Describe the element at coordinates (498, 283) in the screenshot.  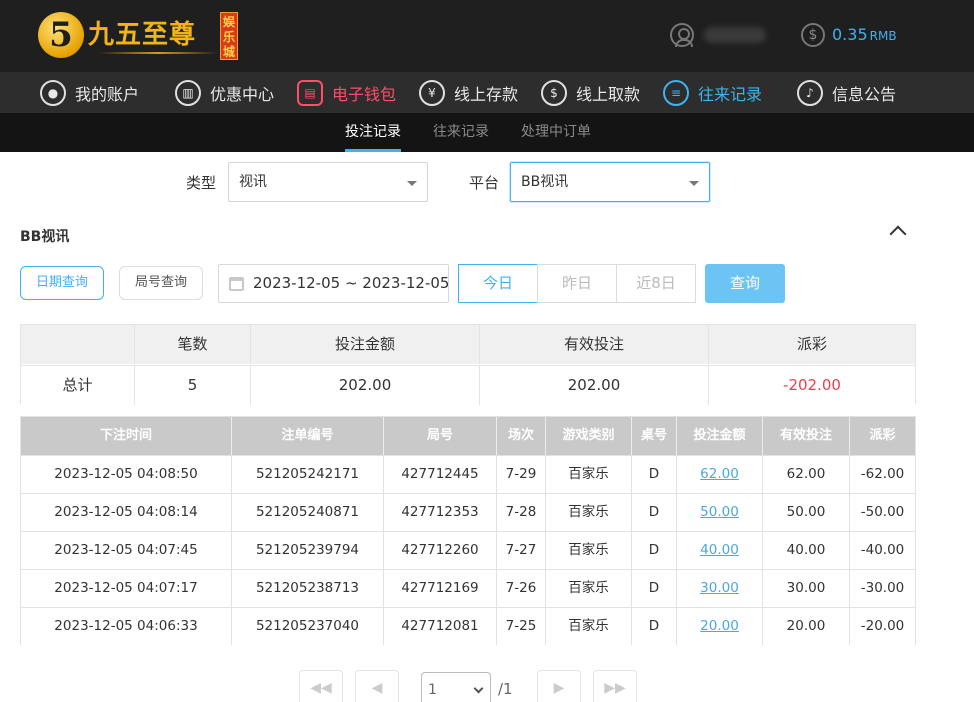
I see `today-button: 今日` at that location.